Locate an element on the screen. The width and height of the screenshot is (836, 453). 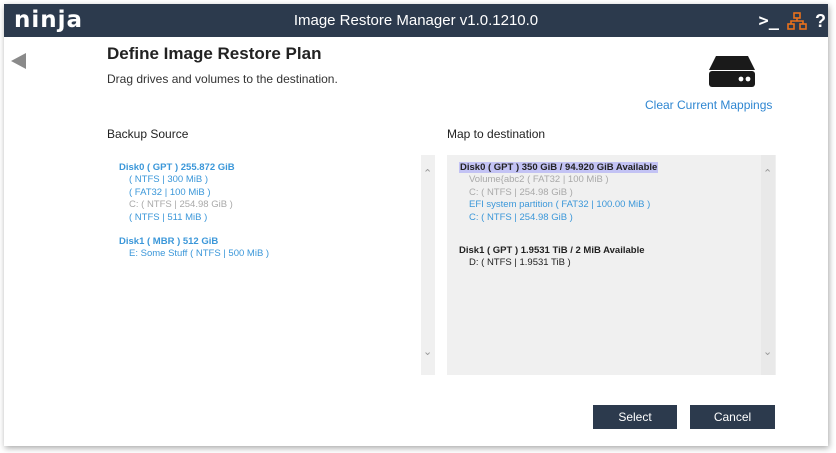
page-title: Define Image Restore Plan is located at coordinates (214, 53).